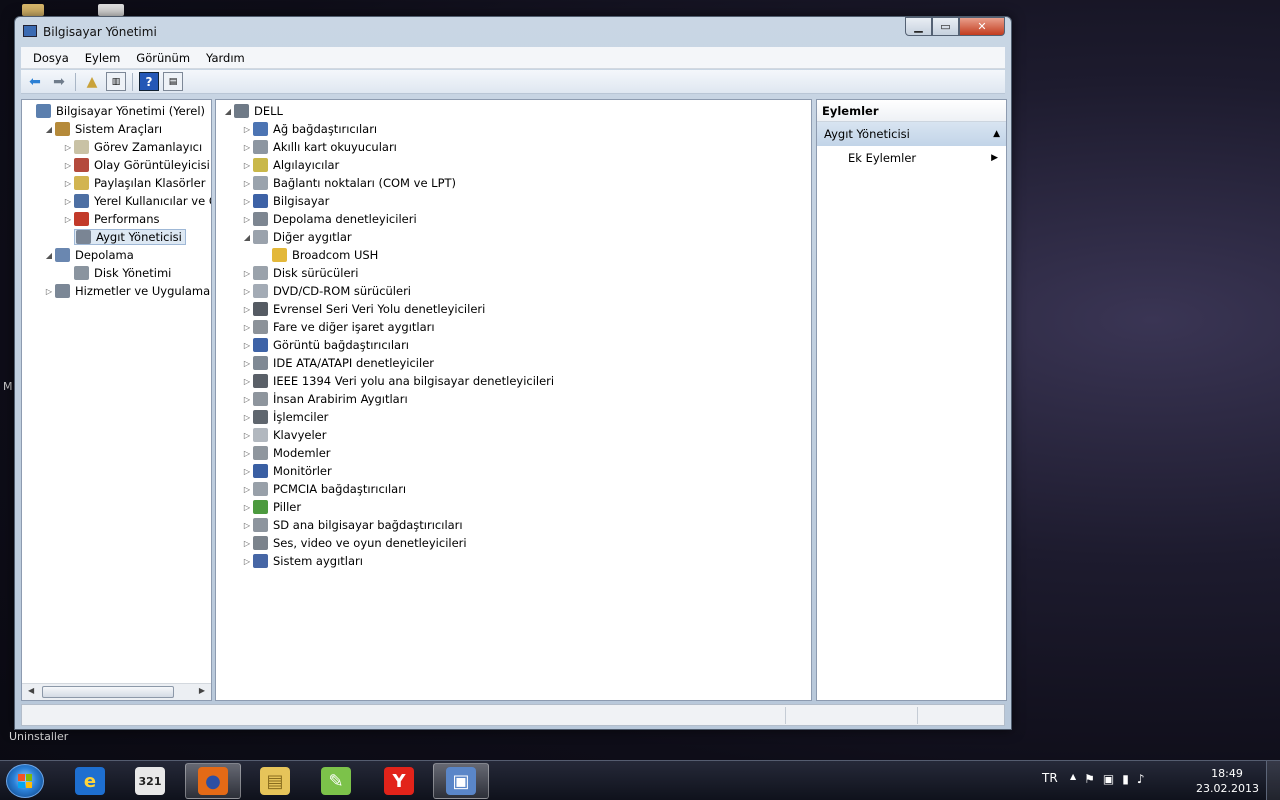 This screenshot has width=1280, height=800. I want to click on tree-item: Bilgisayar Yönetimi (Yerel), so click(114, 111).